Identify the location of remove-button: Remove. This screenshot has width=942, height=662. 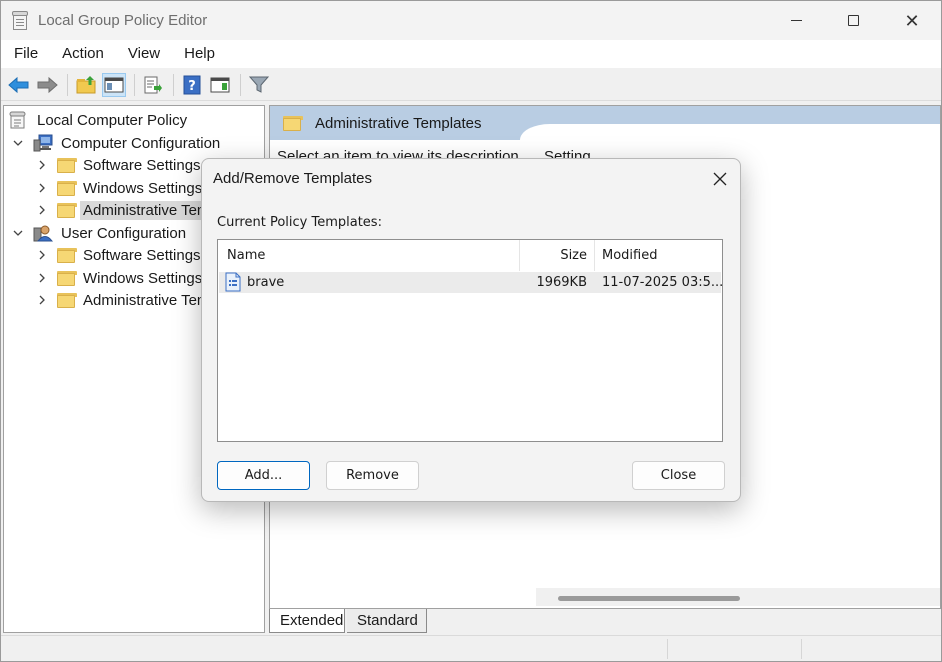
(372, 475).